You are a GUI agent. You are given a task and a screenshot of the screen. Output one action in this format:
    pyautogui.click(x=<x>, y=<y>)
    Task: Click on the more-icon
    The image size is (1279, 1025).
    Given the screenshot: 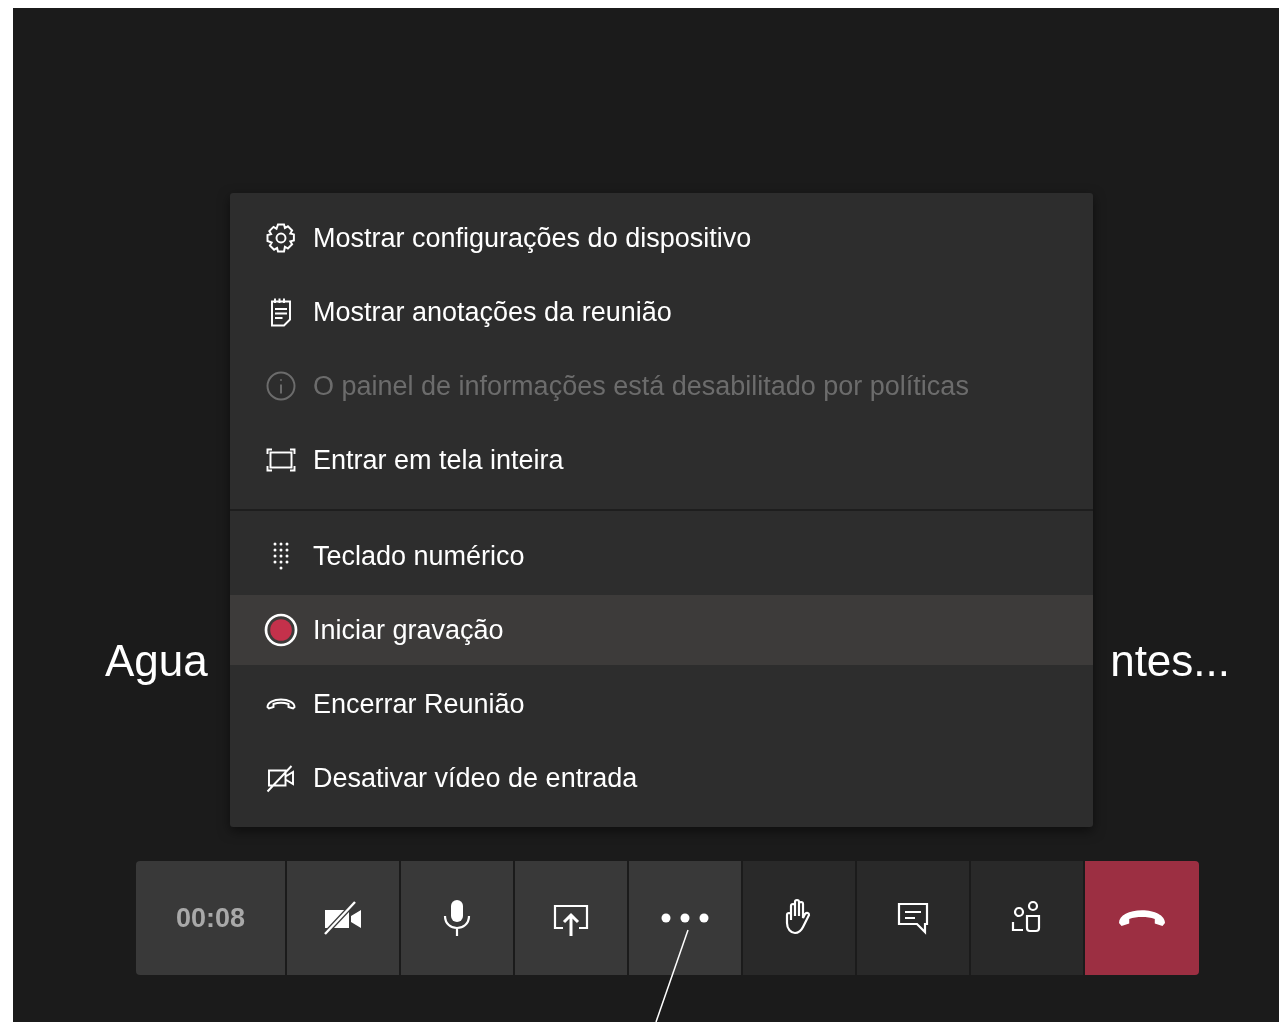 What is the action you would take?
    pyautogui.click(x=685, y=918)
    